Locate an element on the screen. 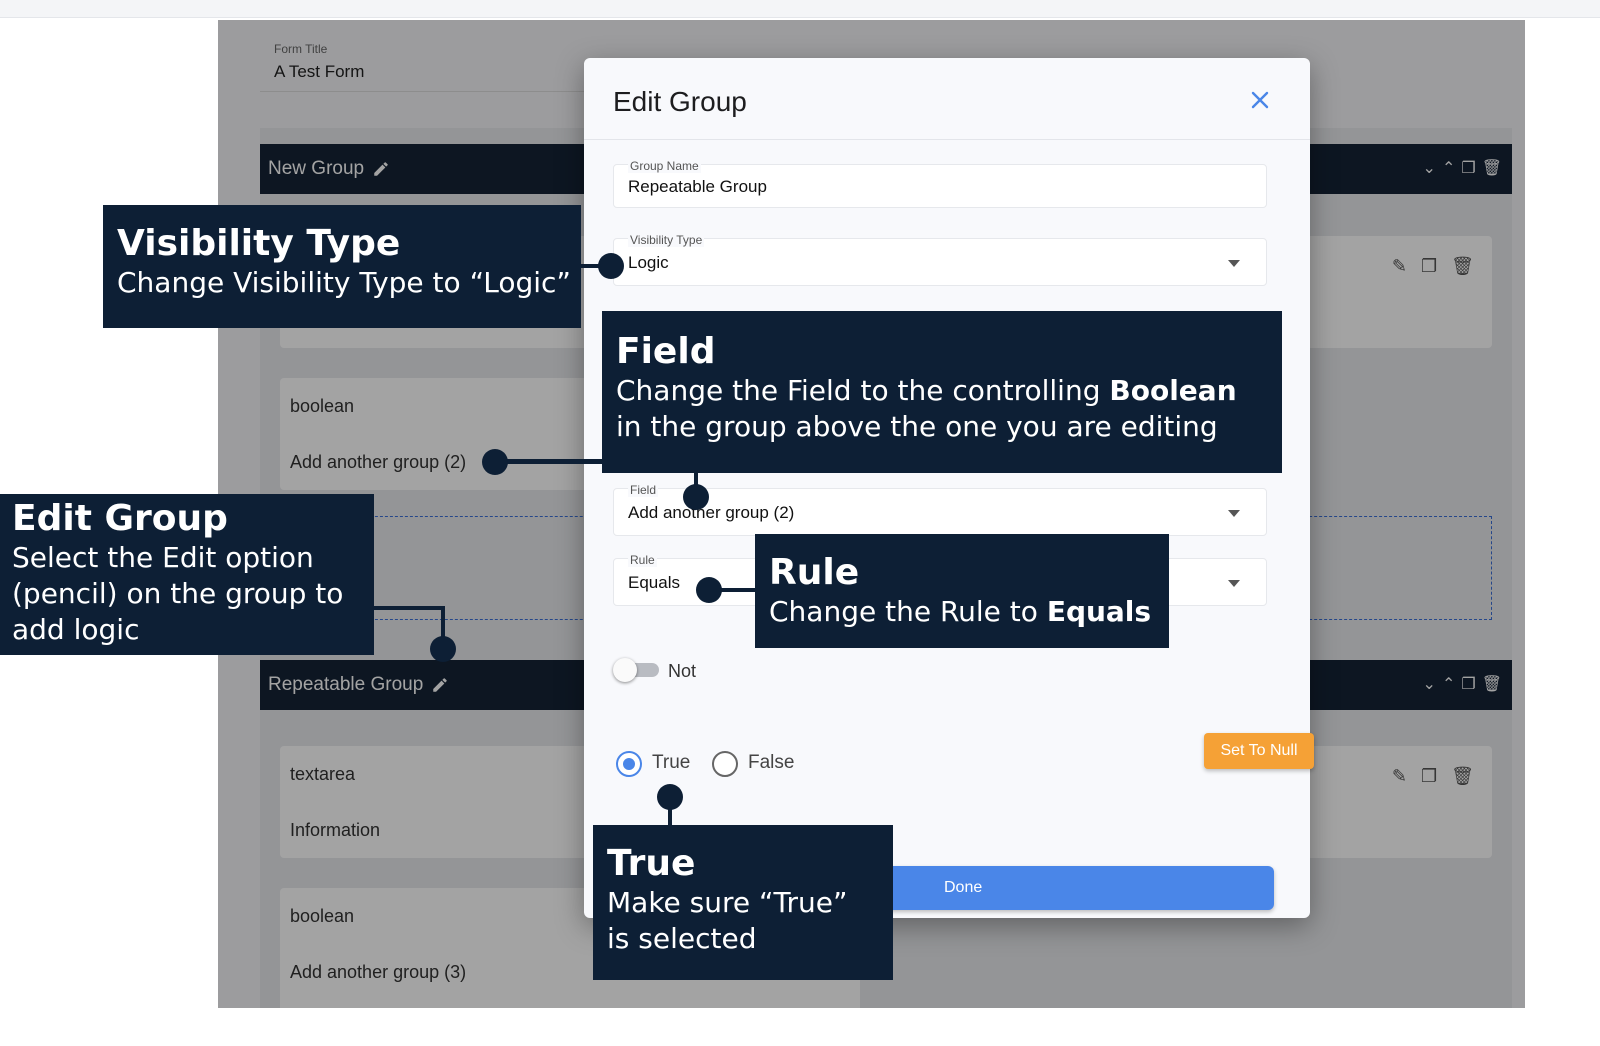 The image size is (1600, 1046). visibility-type-select: Visibility Type Logic is located at coordinates (940, 259).